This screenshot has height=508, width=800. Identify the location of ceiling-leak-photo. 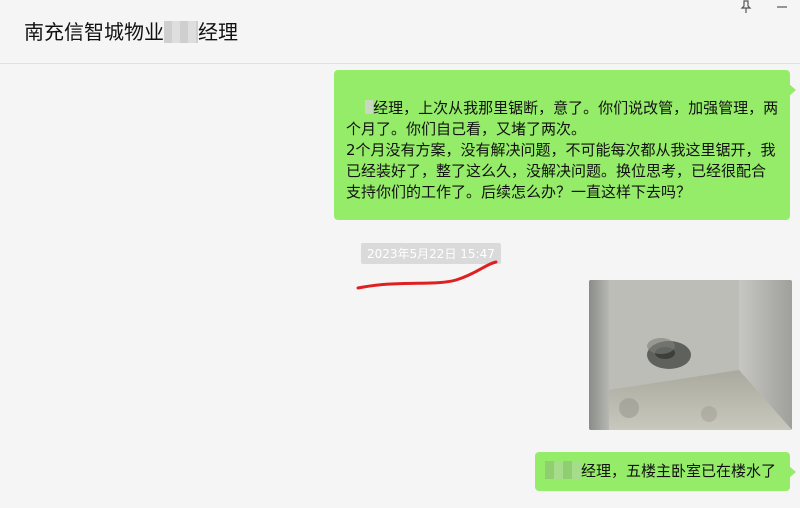
(690, 355).